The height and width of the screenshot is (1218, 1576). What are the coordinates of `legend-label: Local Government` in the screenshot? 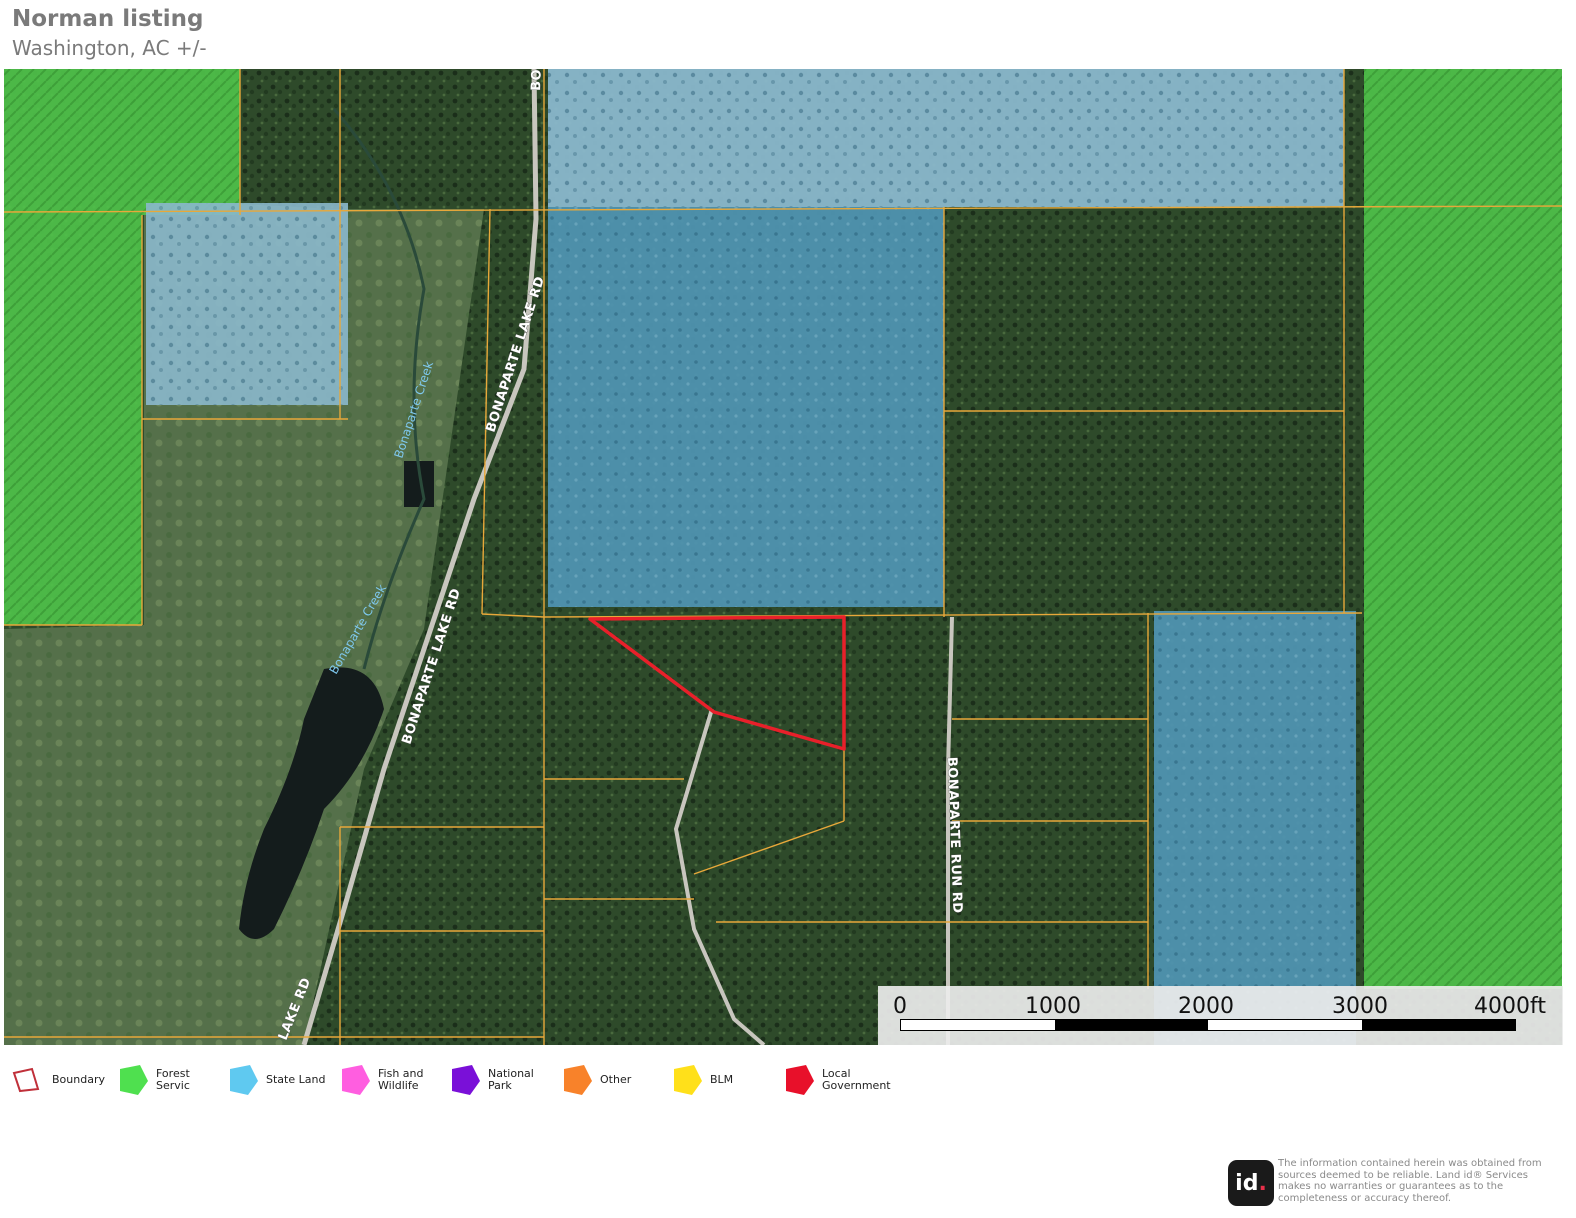 It's located at (856, 1080).